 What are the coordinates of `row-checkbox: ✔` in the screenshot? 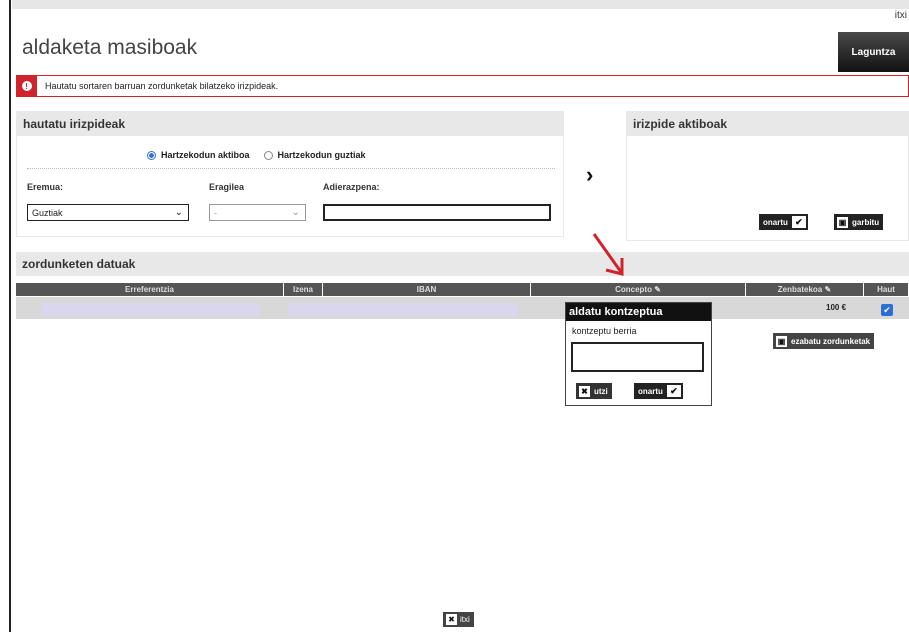 It's located at (887, 310).